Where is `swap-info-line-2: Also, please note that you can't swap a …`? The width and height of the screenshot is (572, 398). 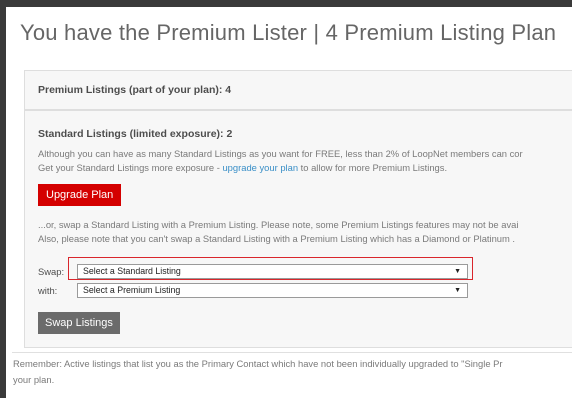 swap-info-line-2: Also, please note that you can't swap a … is located at coordinates (277, 238).